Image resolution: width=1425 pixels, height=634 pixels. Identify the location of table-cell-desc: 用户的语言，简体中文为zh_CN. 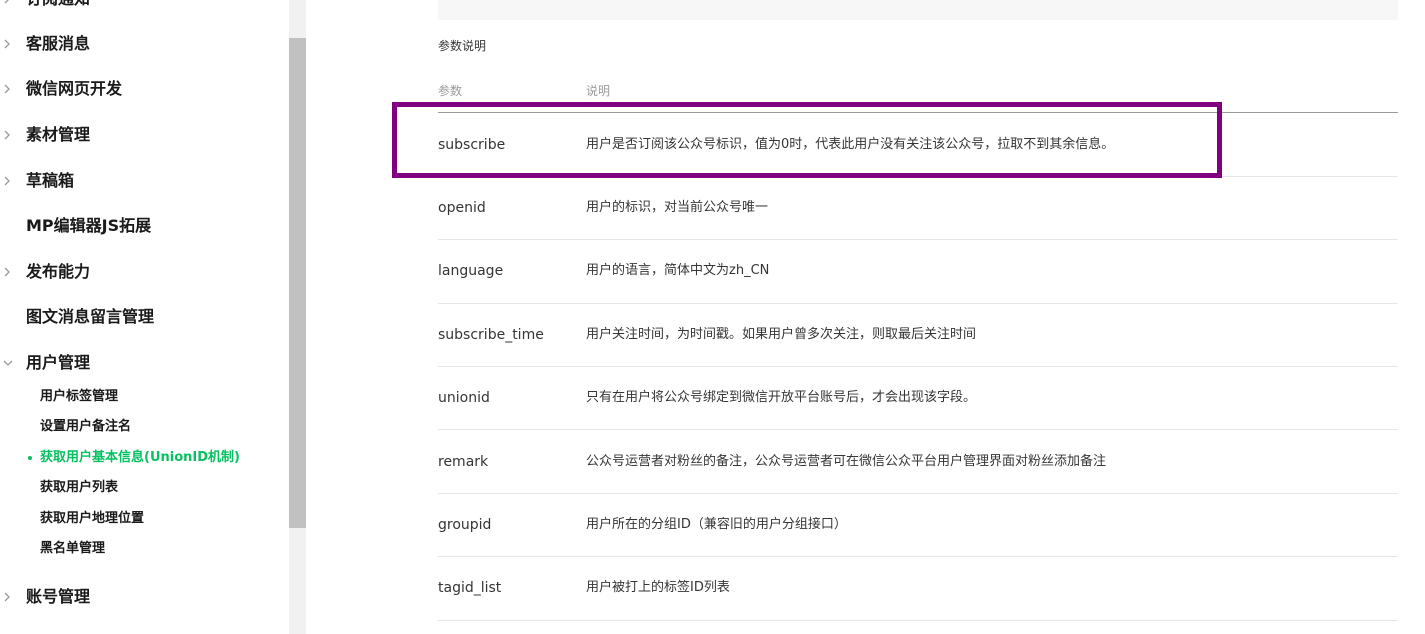
(678, 270).